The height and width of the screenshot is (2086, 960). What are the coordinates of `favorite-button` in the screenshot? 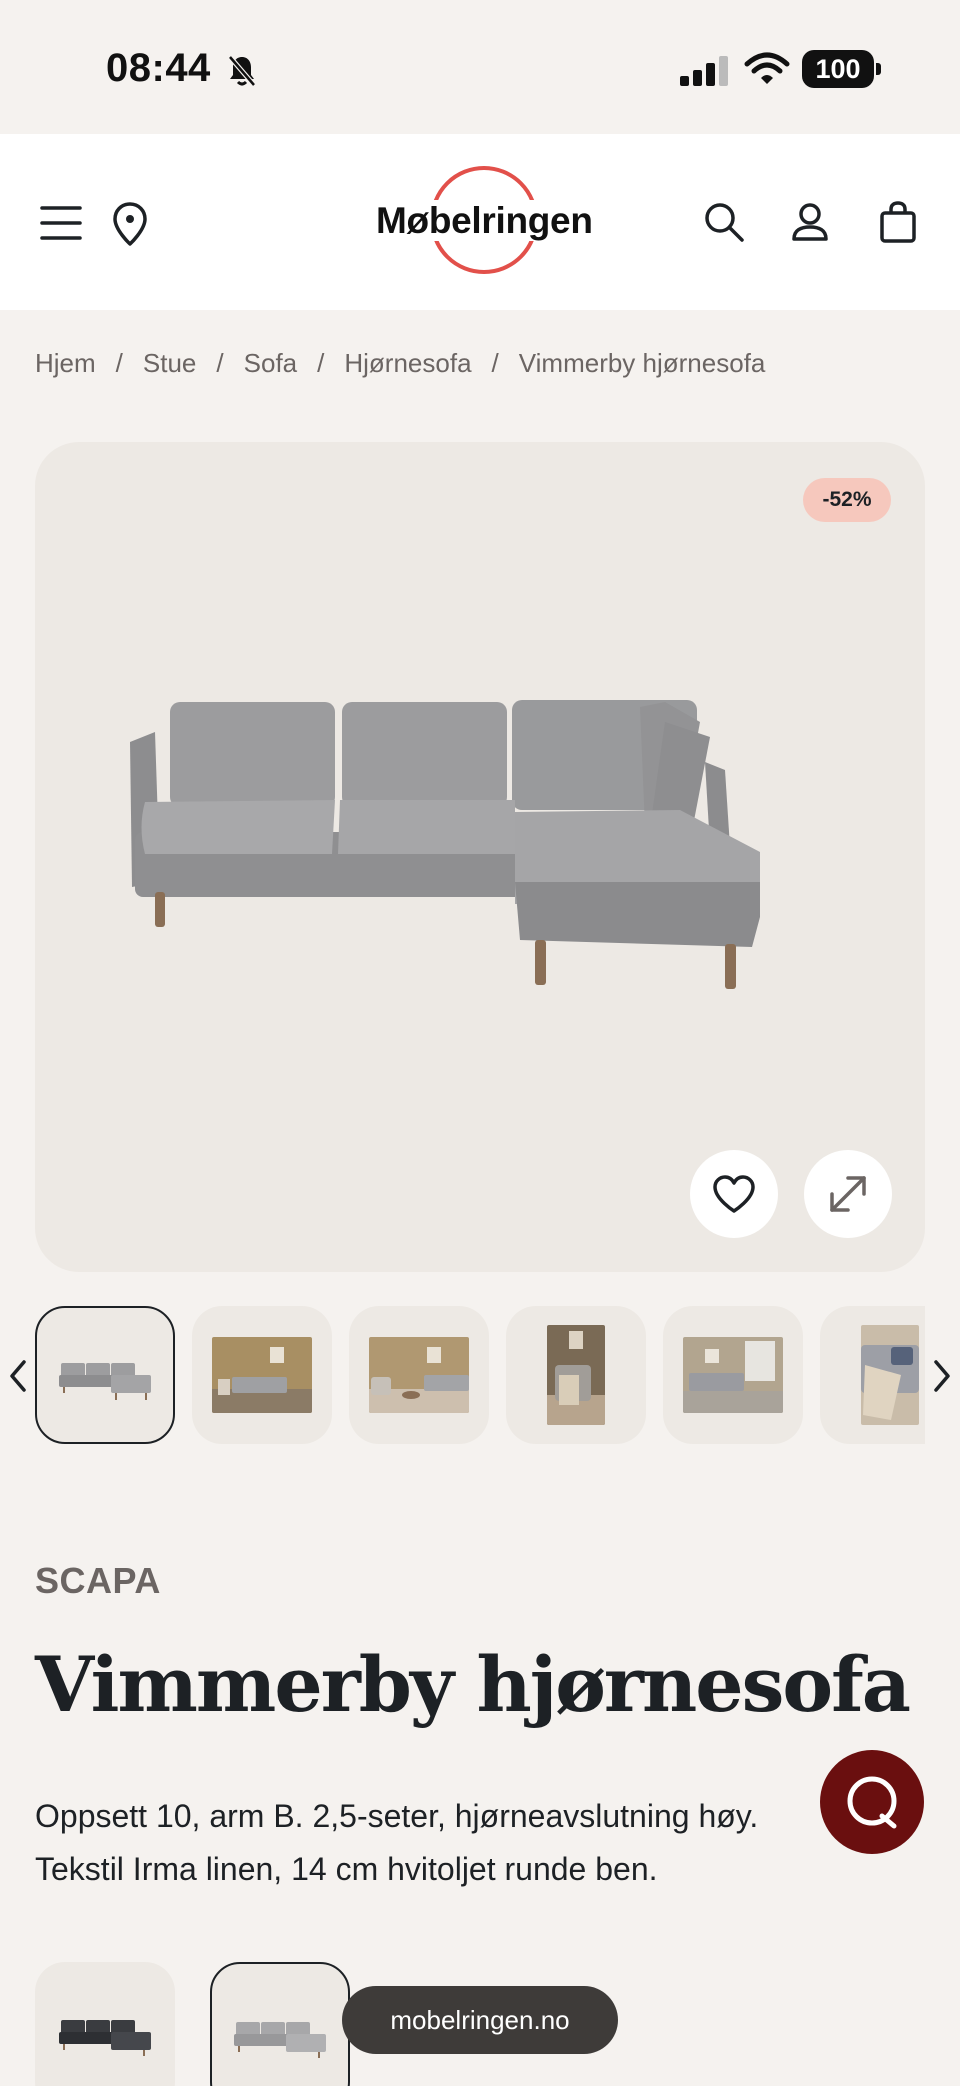 It's located at (734, 1194).